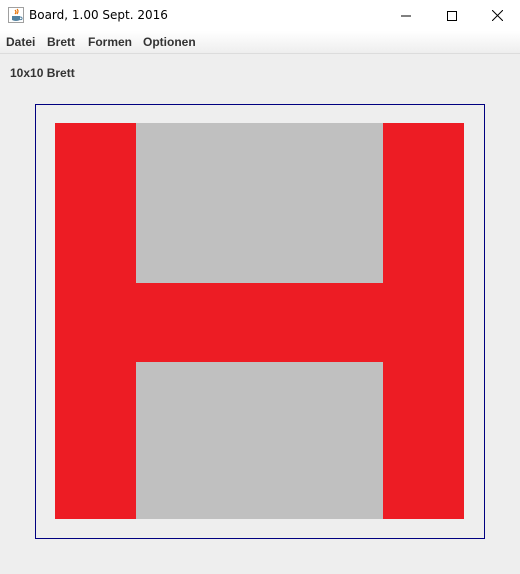  I want to click on java-cup-icon, so click(16, 15).